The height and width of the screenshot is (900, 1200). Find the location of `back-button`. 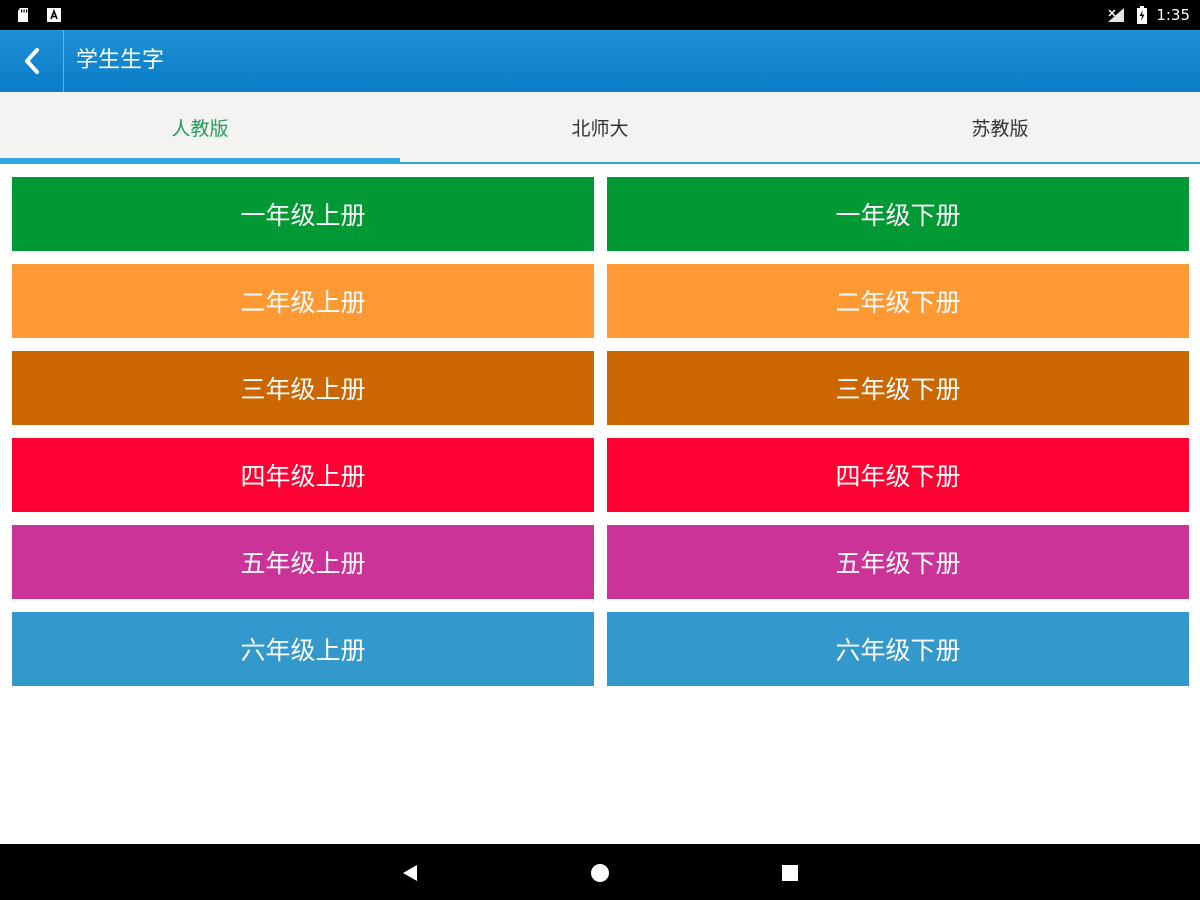

back-button is located at coordinates (32, 61).